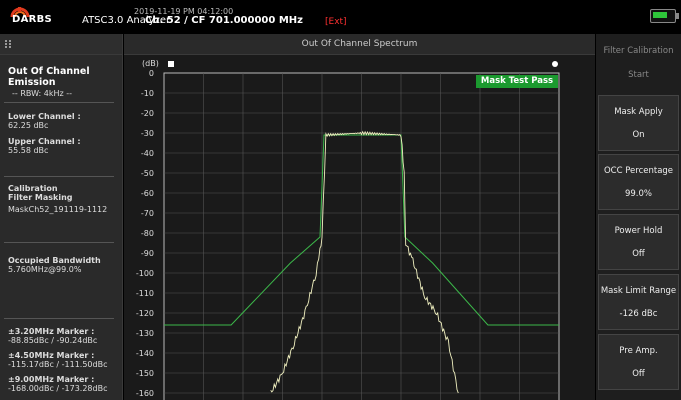 The image size is (681, 400). I want to click on upper-channel: Upper Channel : 55.58 dBc, so click(44, 146).